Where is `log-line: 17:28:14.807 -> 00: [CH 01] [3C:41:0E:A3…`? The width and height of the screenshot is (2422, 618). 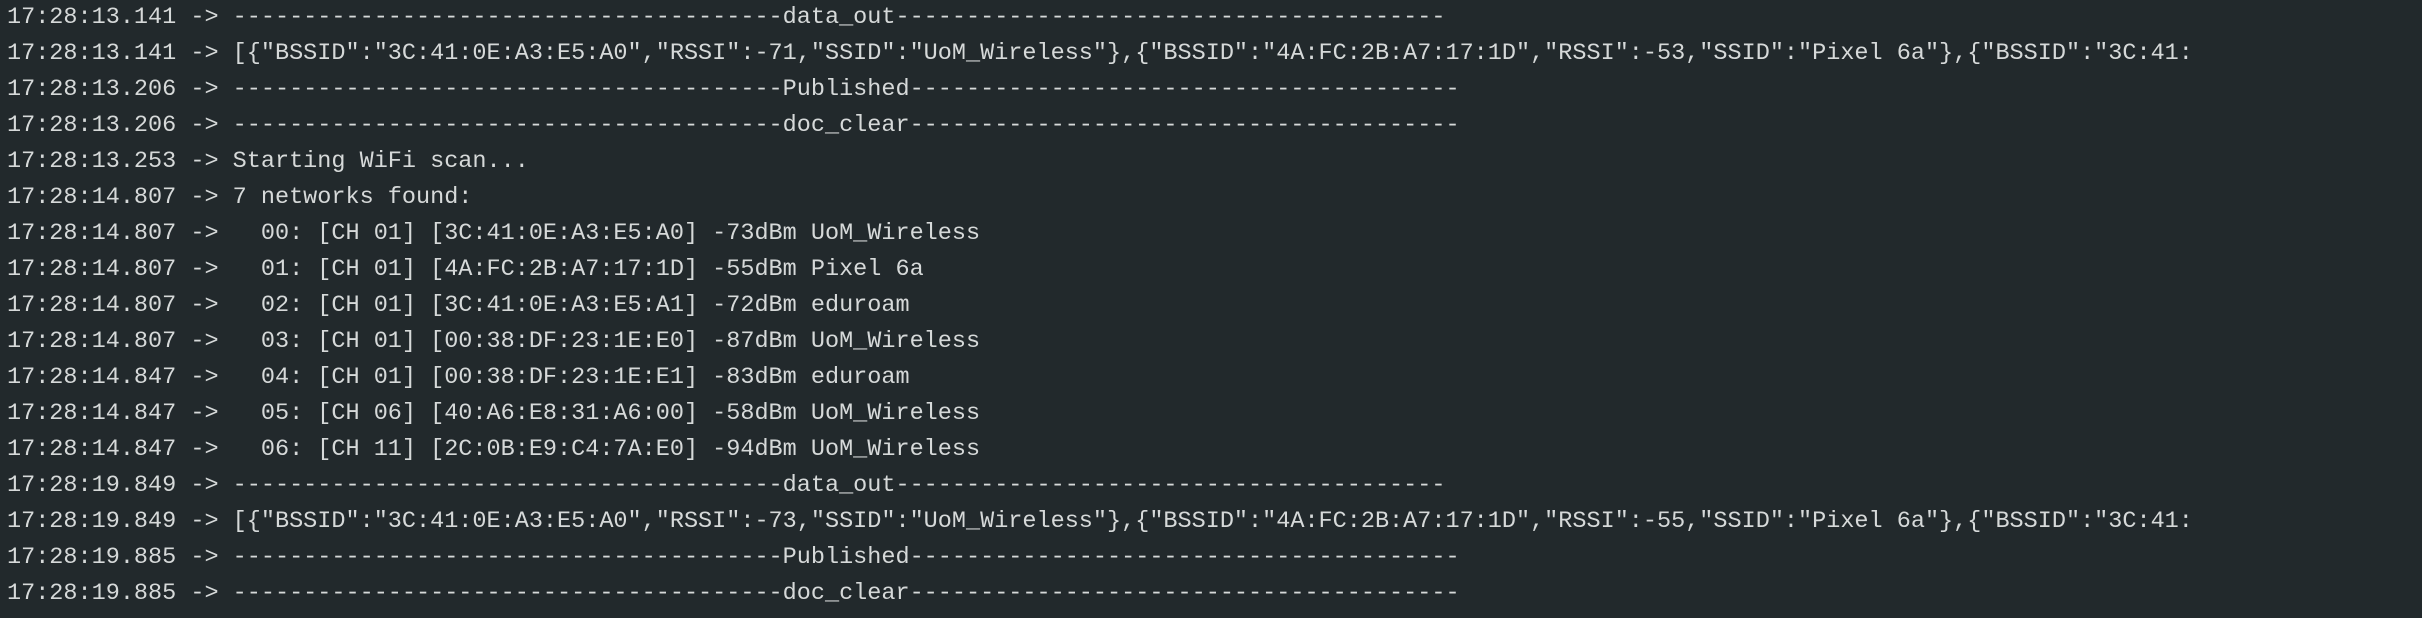
log-line: 17:28:14.807 -> 00: [CH 01] [3C:41:0E:A3… is located at coordinates (1211, 234).